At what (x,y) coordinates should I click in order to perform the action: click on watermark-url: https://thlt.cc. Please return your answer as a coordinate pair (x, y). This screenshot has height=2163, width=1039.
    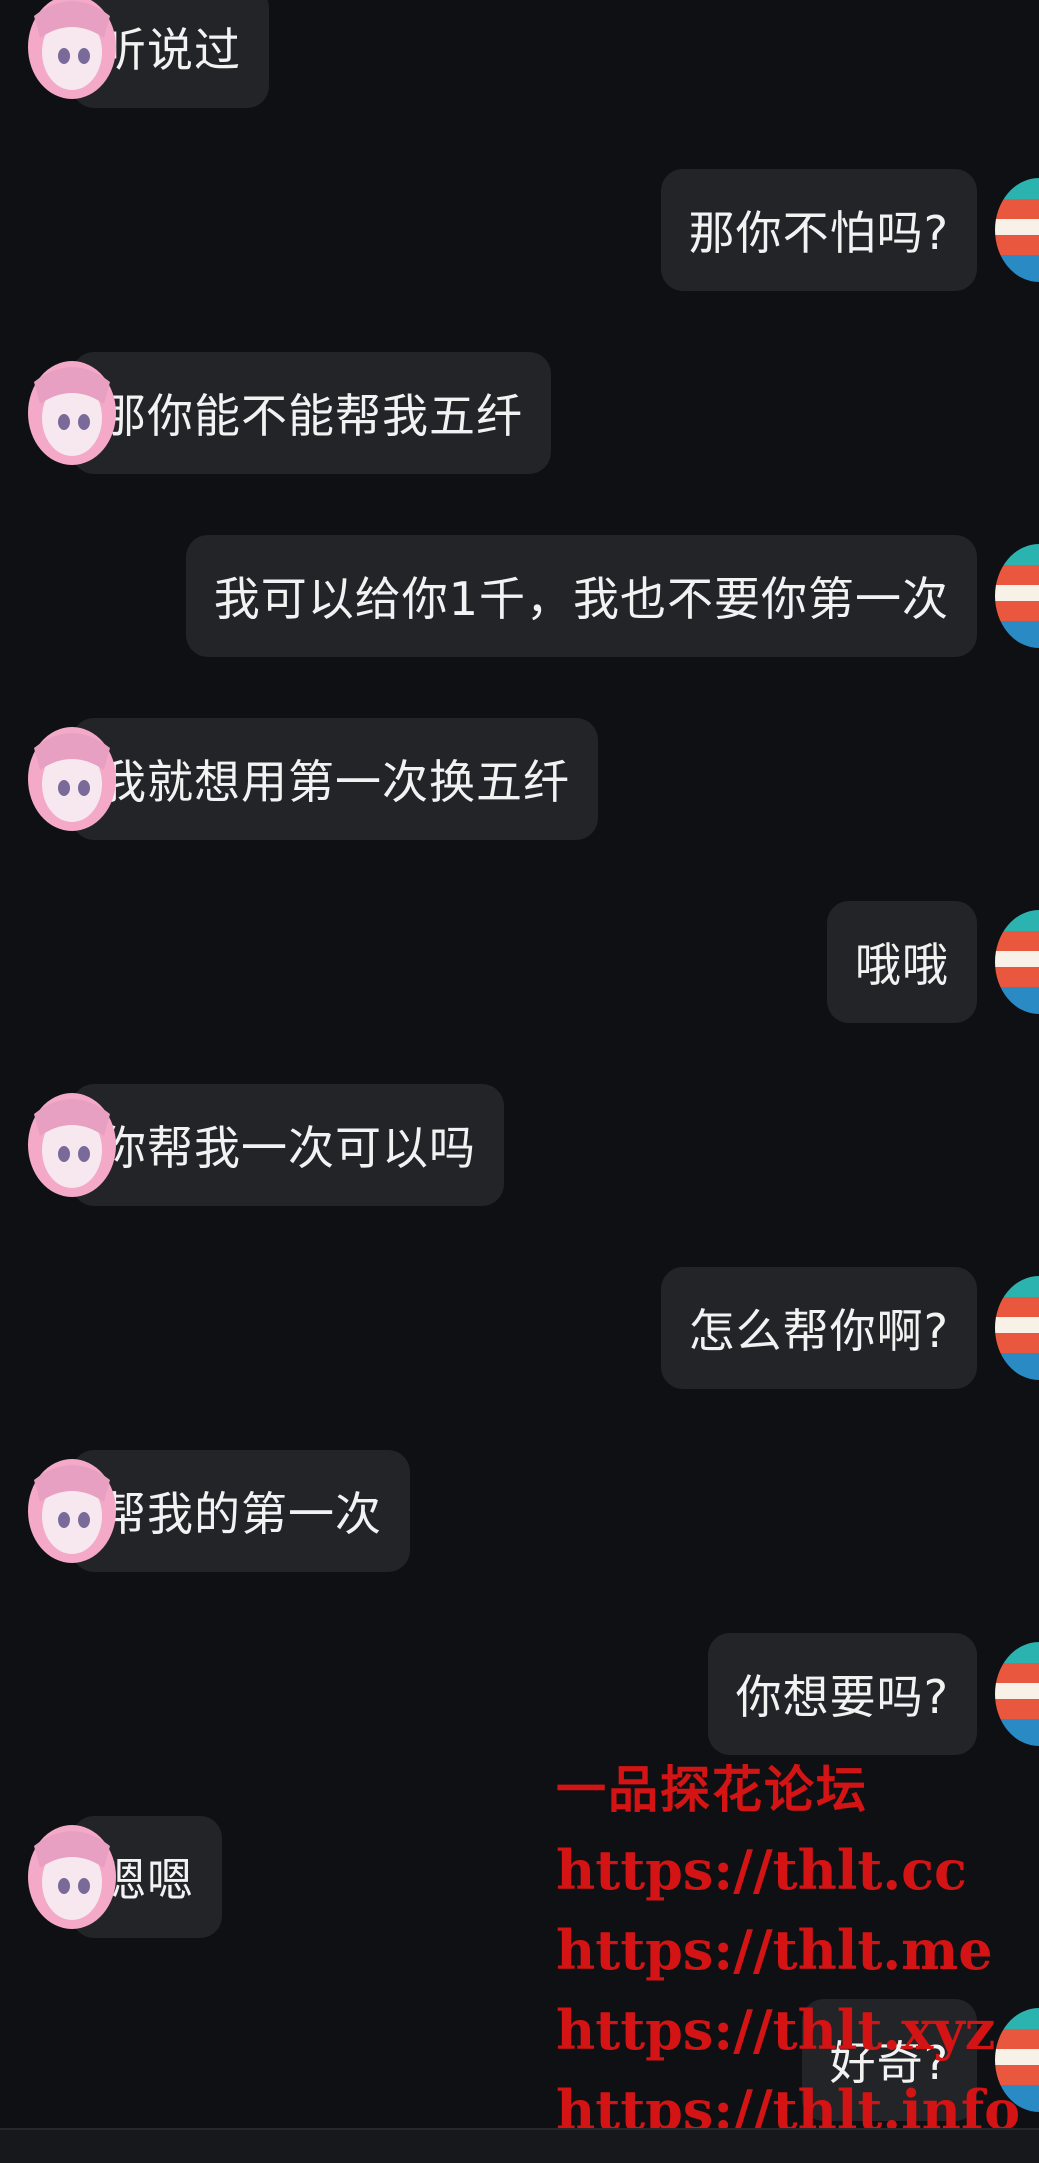
    Looking at the image, I should click on (761, 1870).